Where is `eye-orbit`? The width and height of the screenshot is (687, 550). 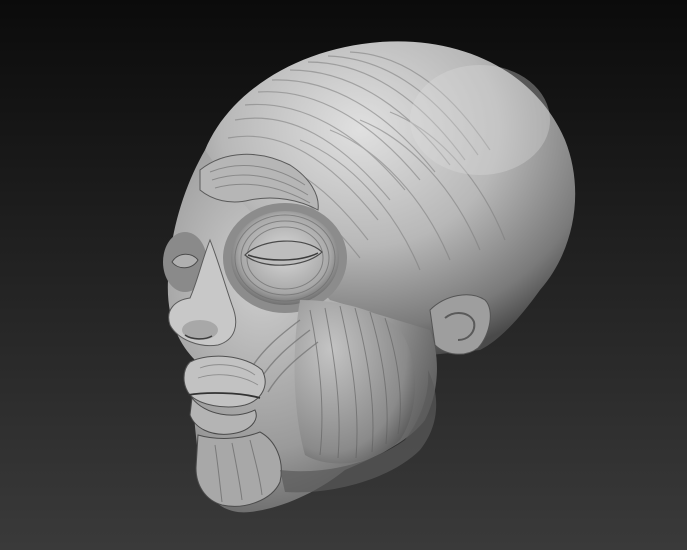 eye-orbit is located at coordinates (285, 258).